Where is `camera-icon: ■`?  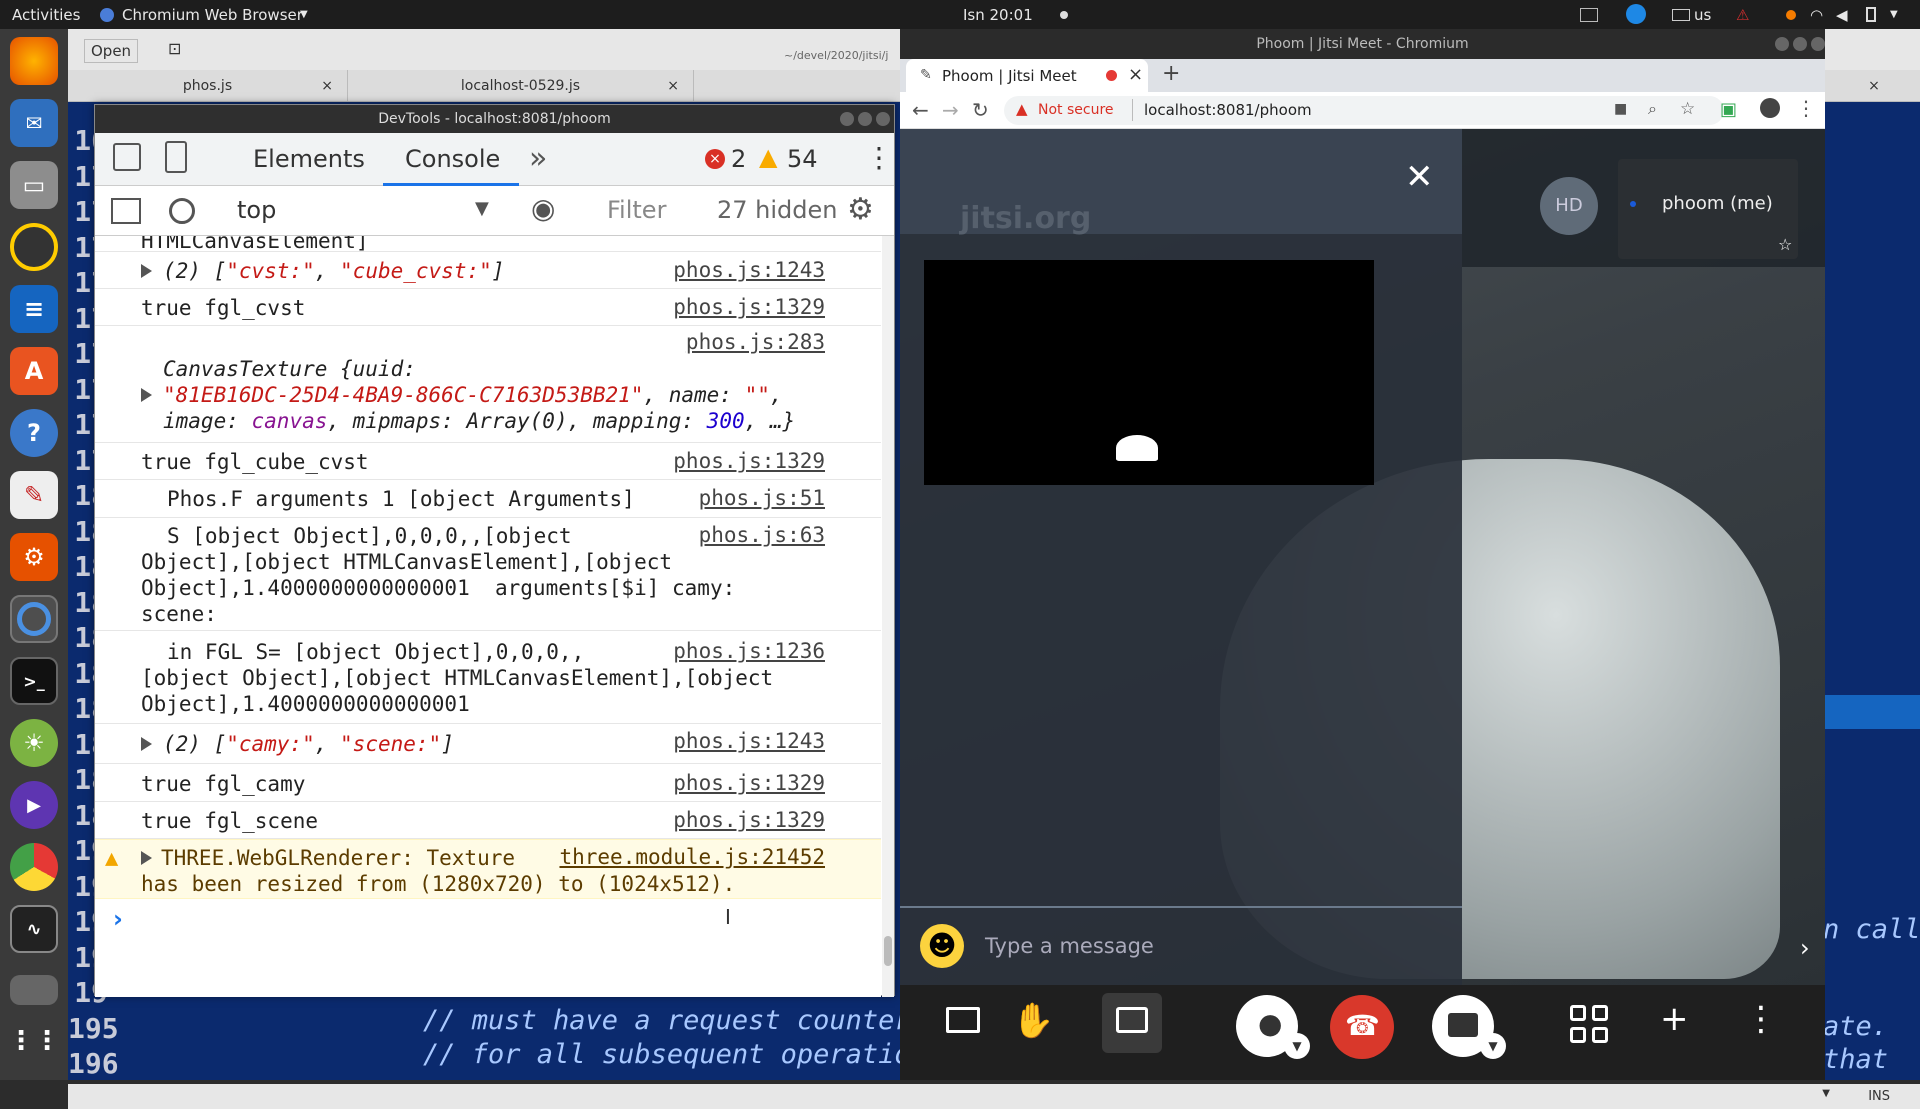 camera-icon: ■ is located at coordinates (1620, 109).